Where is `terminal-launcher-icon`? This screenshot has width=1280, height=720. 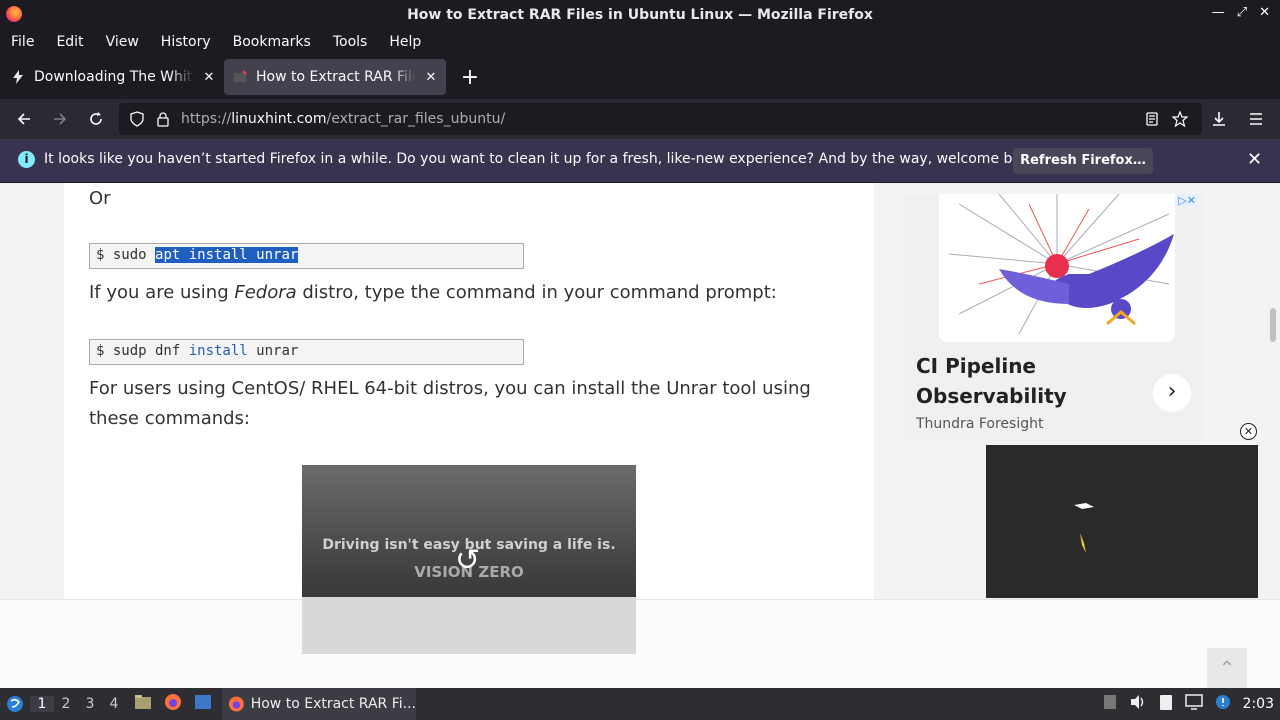 terminal-launcher-icon is located at coordinates (203, 704).